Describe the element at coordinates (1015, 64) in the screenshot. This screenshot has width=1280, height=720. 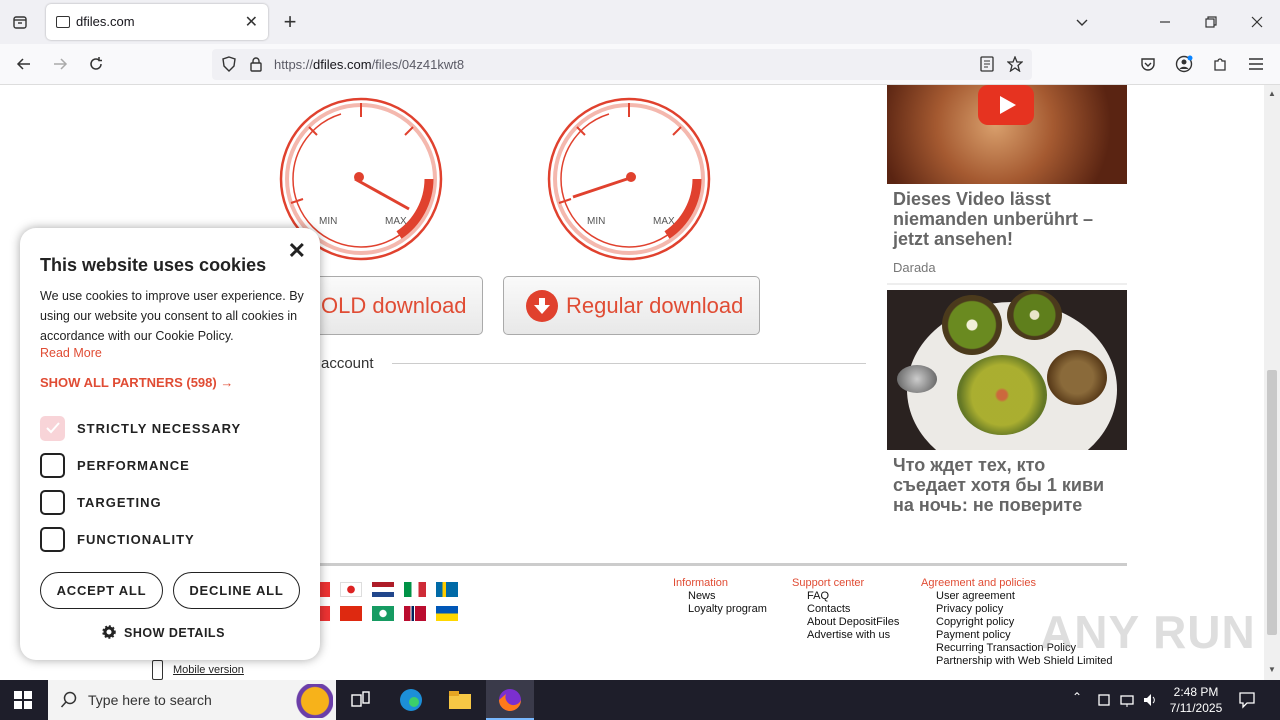
I see `bookmark-star-icon` at that location.